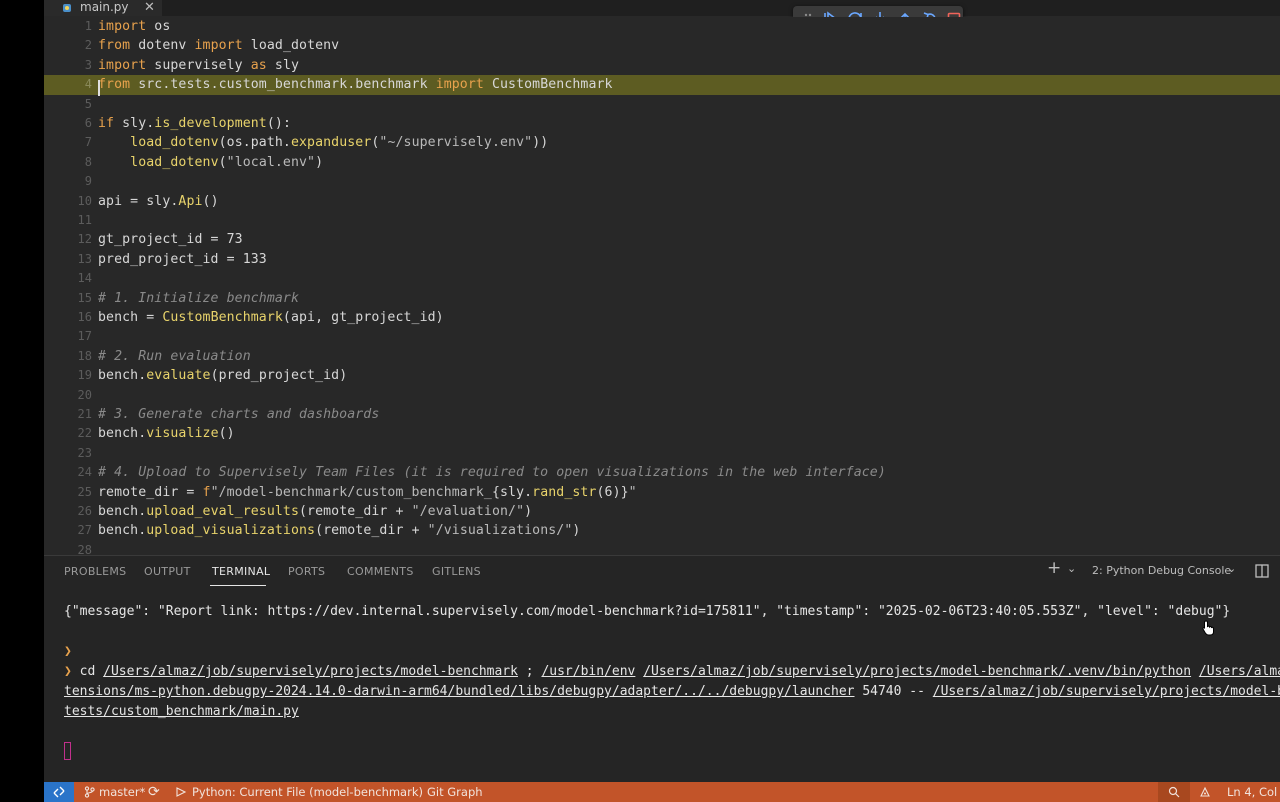  Describe the element at coordinates (893, 691) in the screenshot. I see `terminal-text: 54740 --` at that location.